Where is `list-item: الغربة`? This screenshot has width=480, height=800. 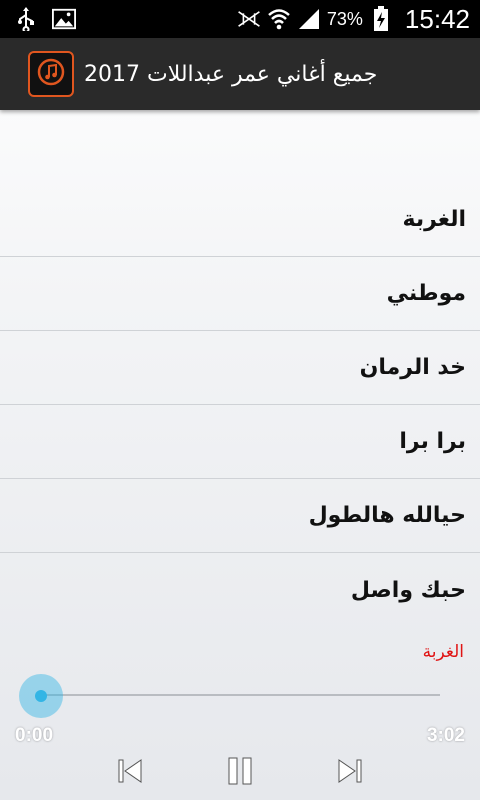
list-item: الغربة is located at coordinates (240, 220).